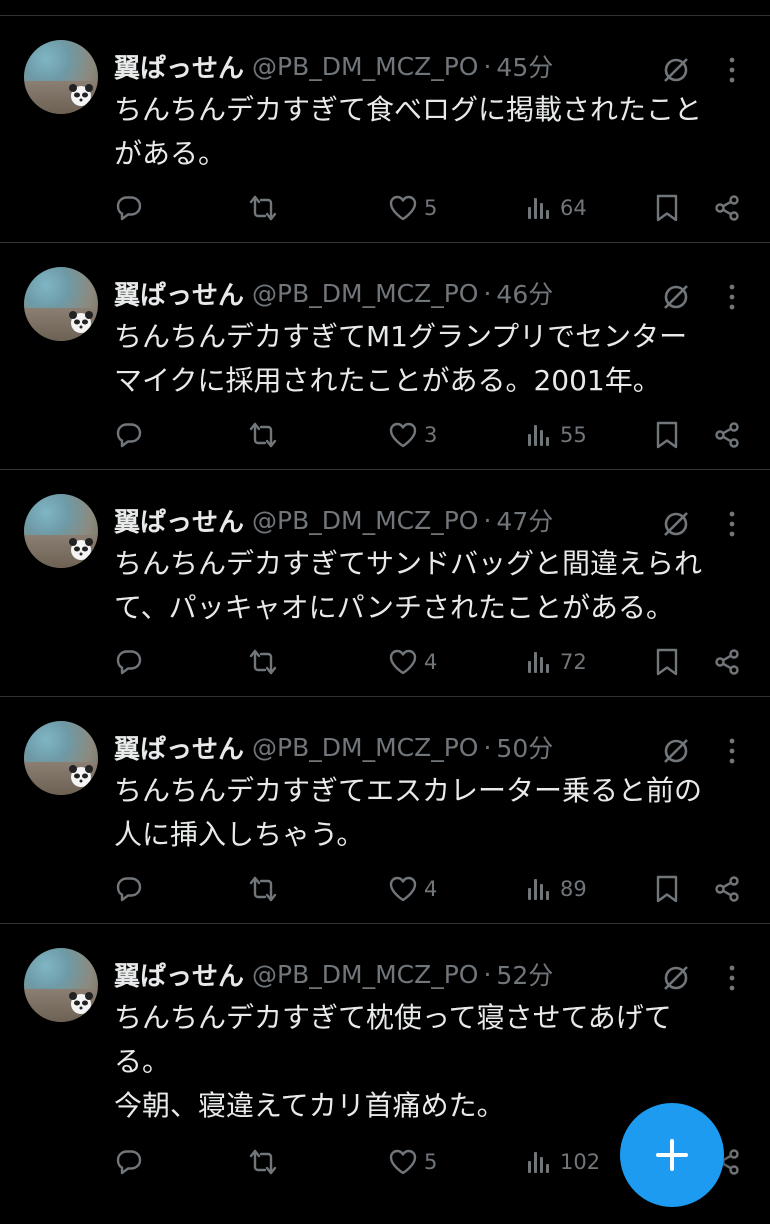  Describe the element at coordinates (524, 66) in the screenshot. I see `timestamp: 45分` at that location.